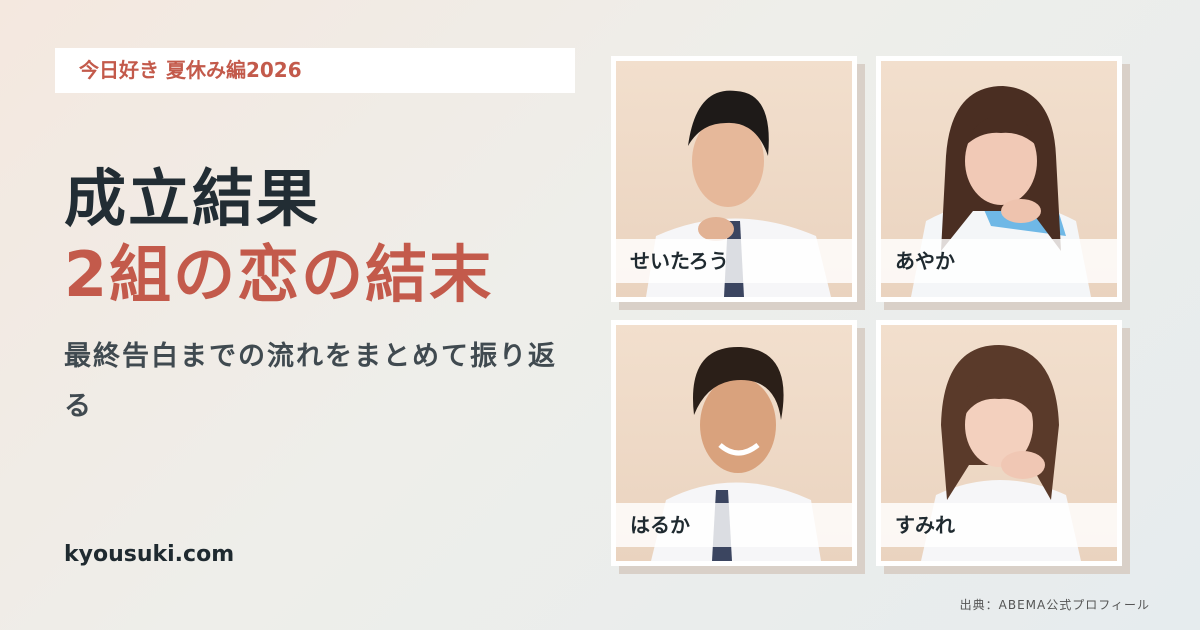 The height and width of the screenshot is (630, 1200). I want to click on subtitle: 最終告白までの流れをまとめて振り返る, so click(310, 381).